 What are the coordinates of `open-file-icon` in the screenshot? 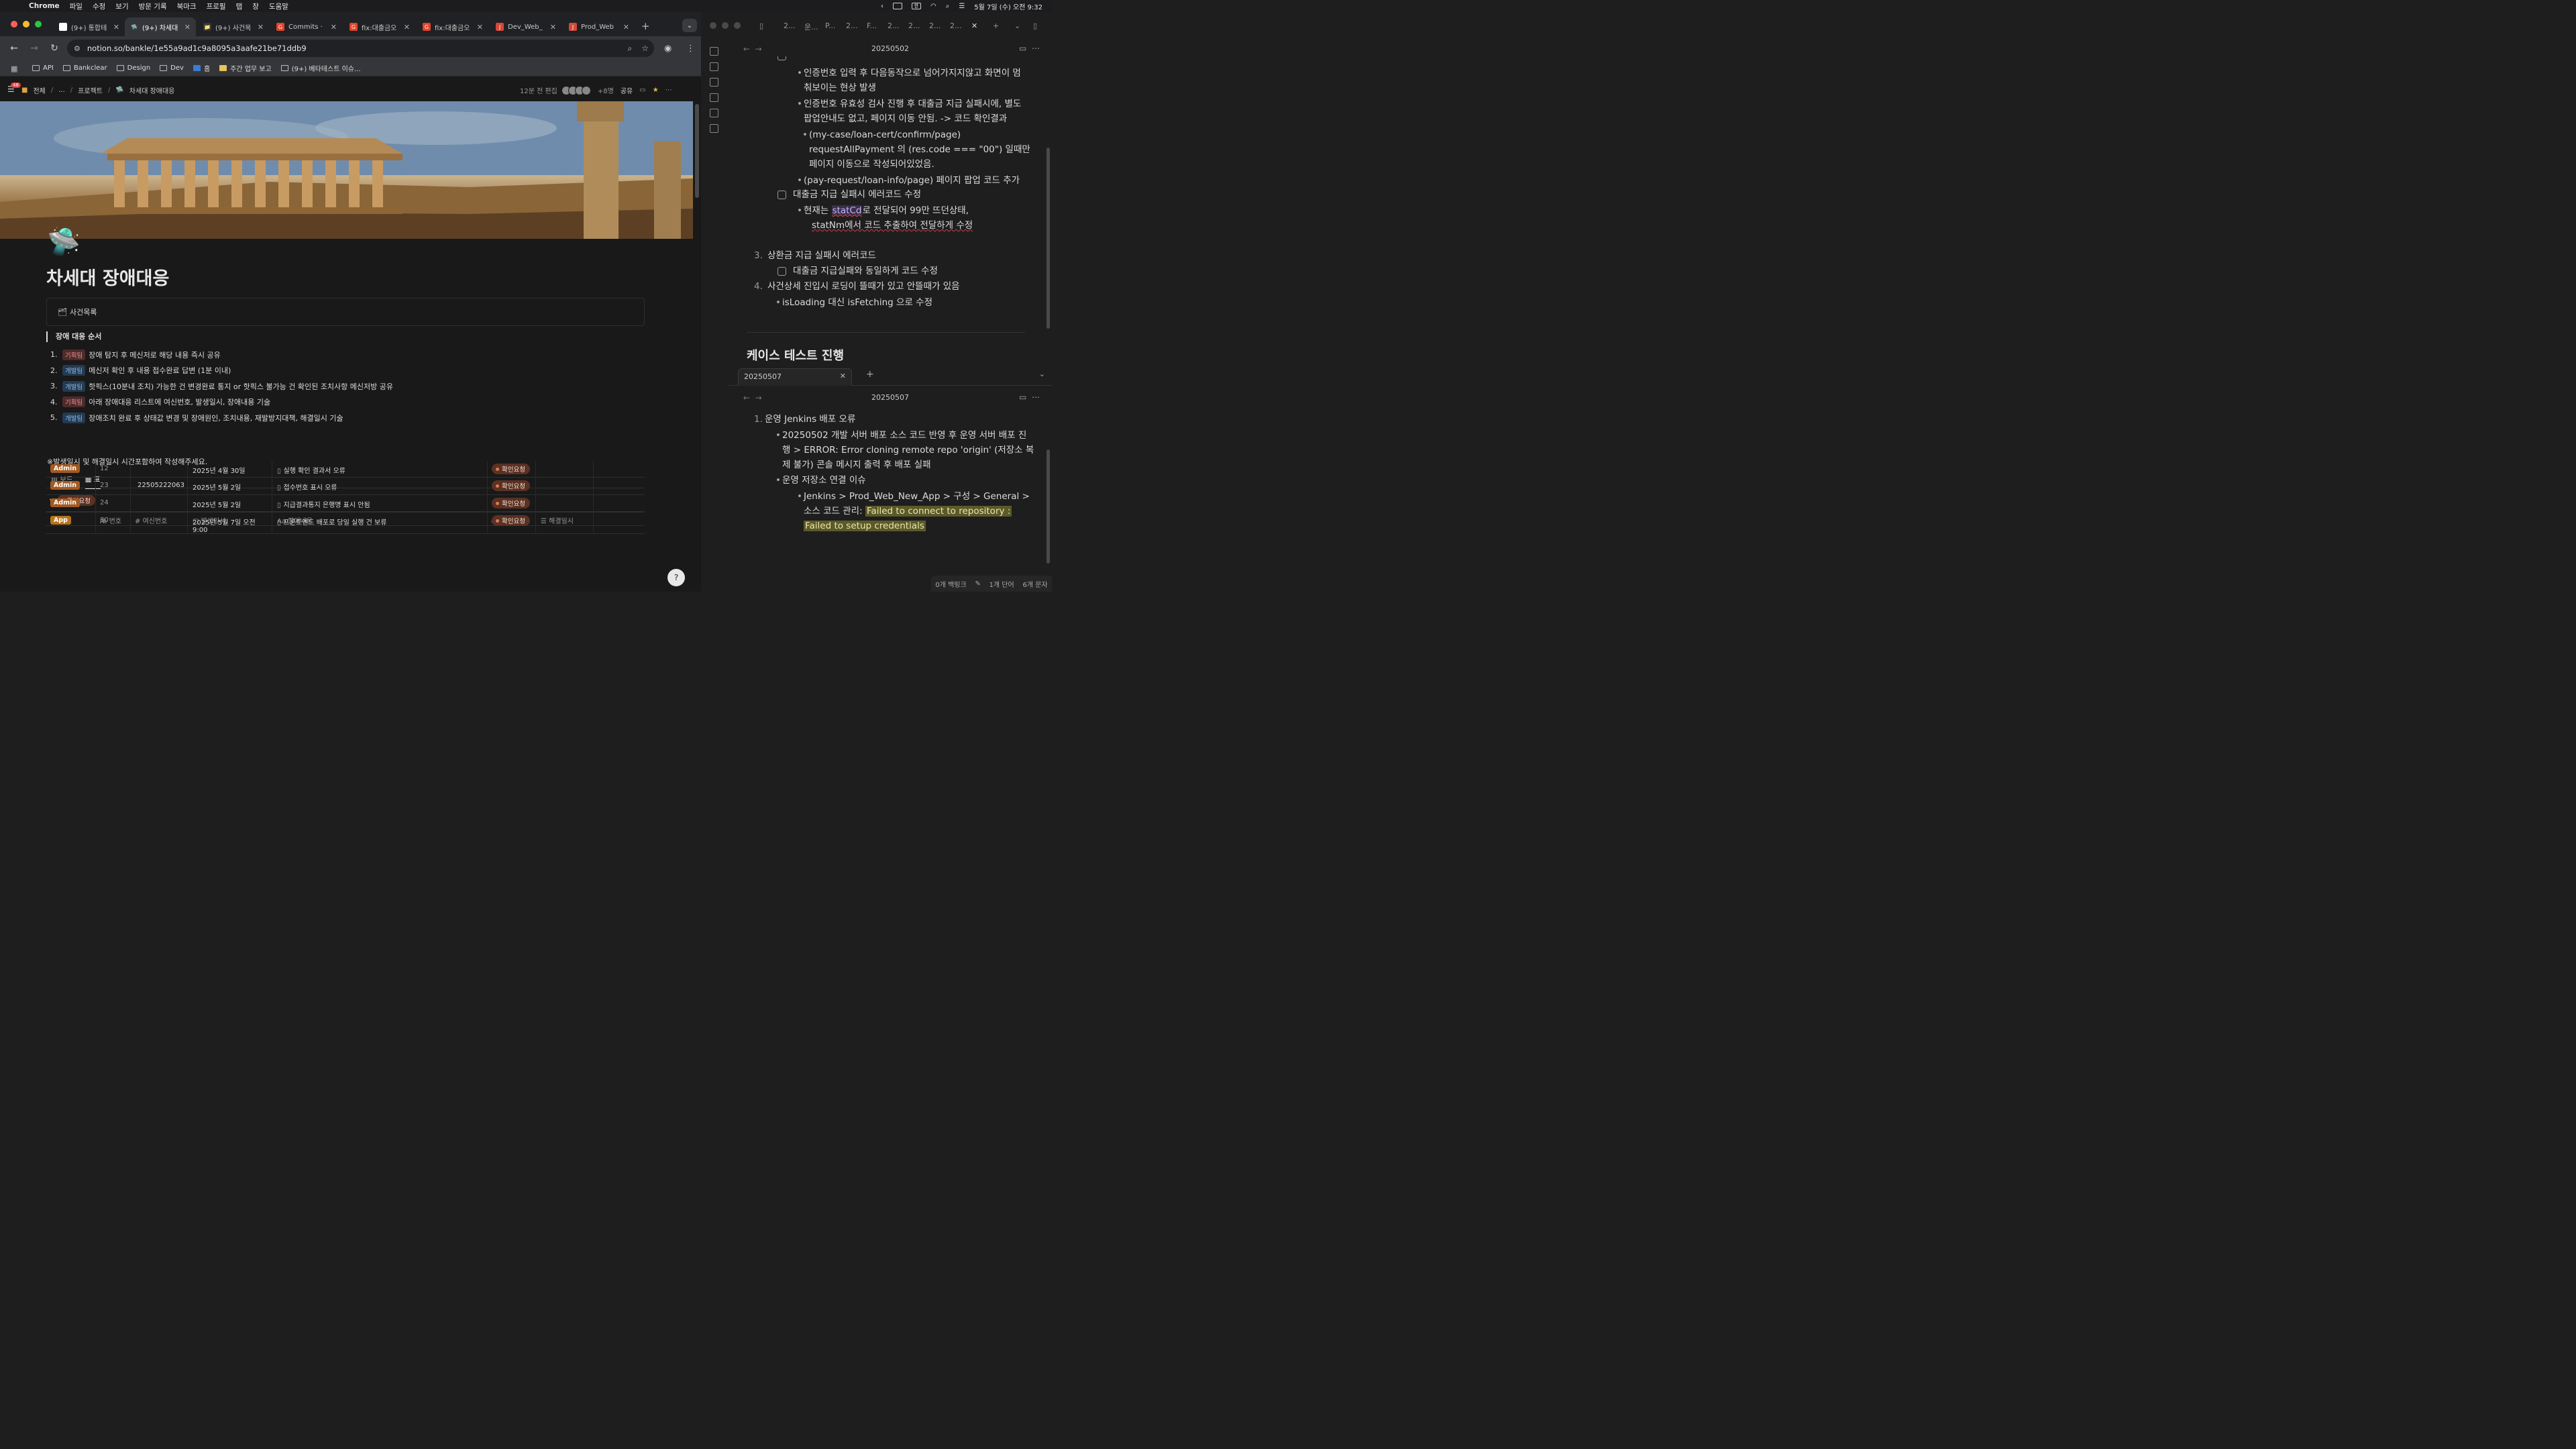 It's located at (714, 51).